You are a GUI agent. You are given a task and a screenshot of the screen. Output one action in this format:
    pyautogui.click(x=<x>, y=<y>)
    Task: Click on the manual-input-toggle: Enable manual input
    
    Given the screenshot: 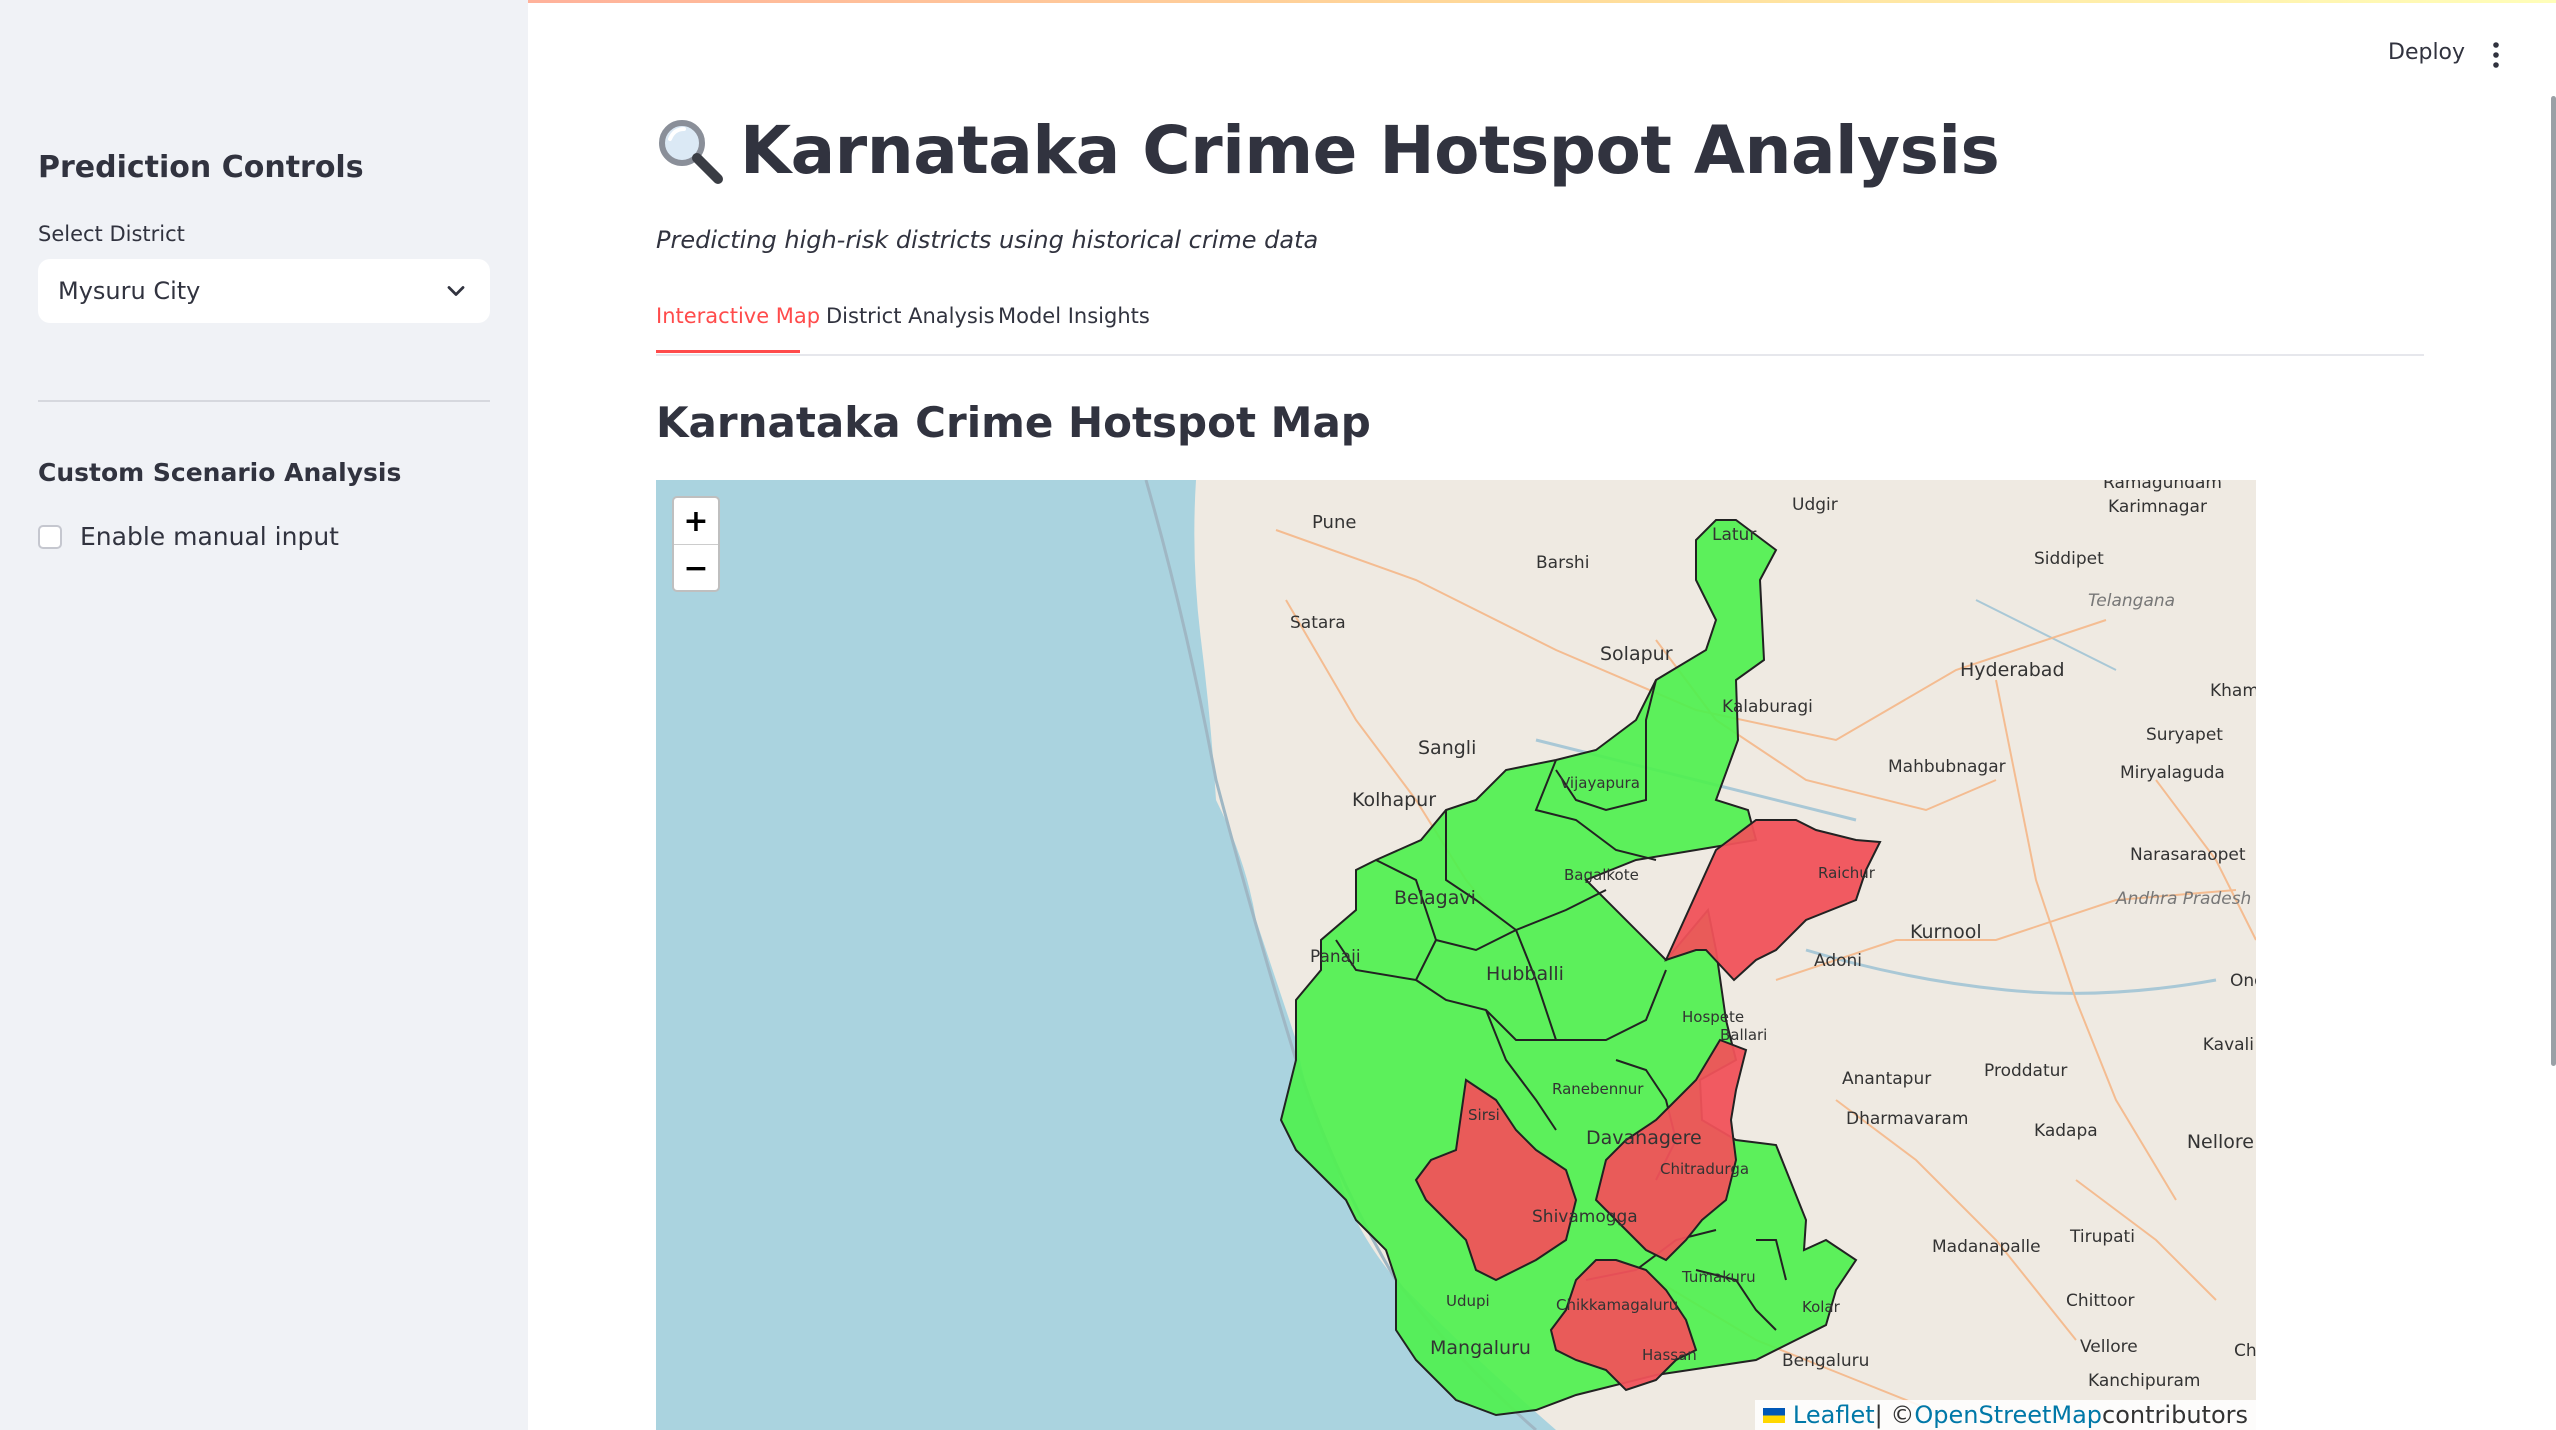 What is the action you would take?
    pyautogui.click(x=188, y=536)
    